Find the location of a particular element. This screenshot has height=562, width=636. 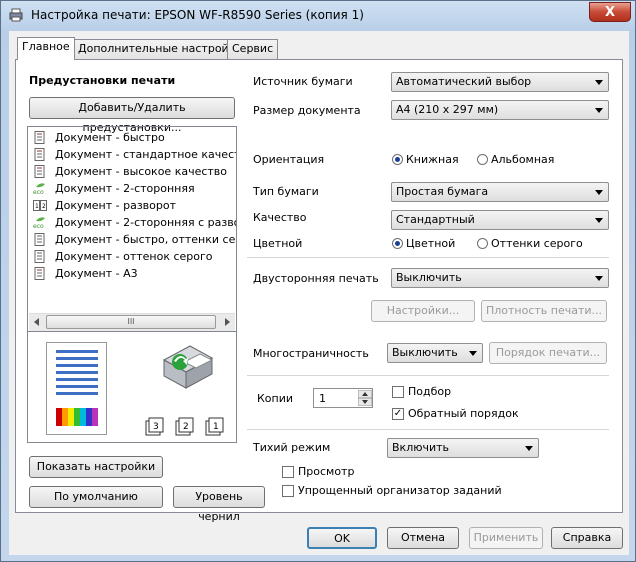

orientation-label: Ориентация is located at coordinates (289, 159).